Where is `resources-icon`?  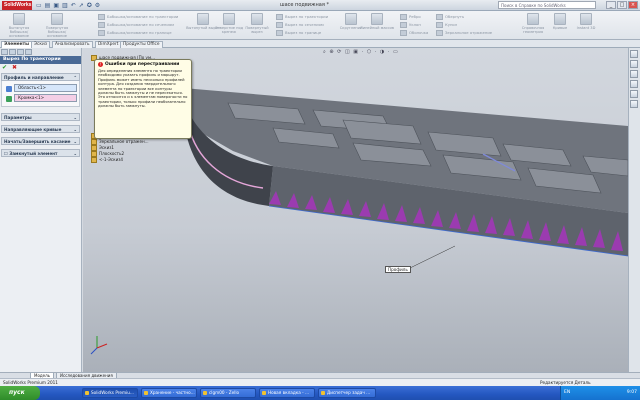 resources-icon is located at coordinates (634, 54).